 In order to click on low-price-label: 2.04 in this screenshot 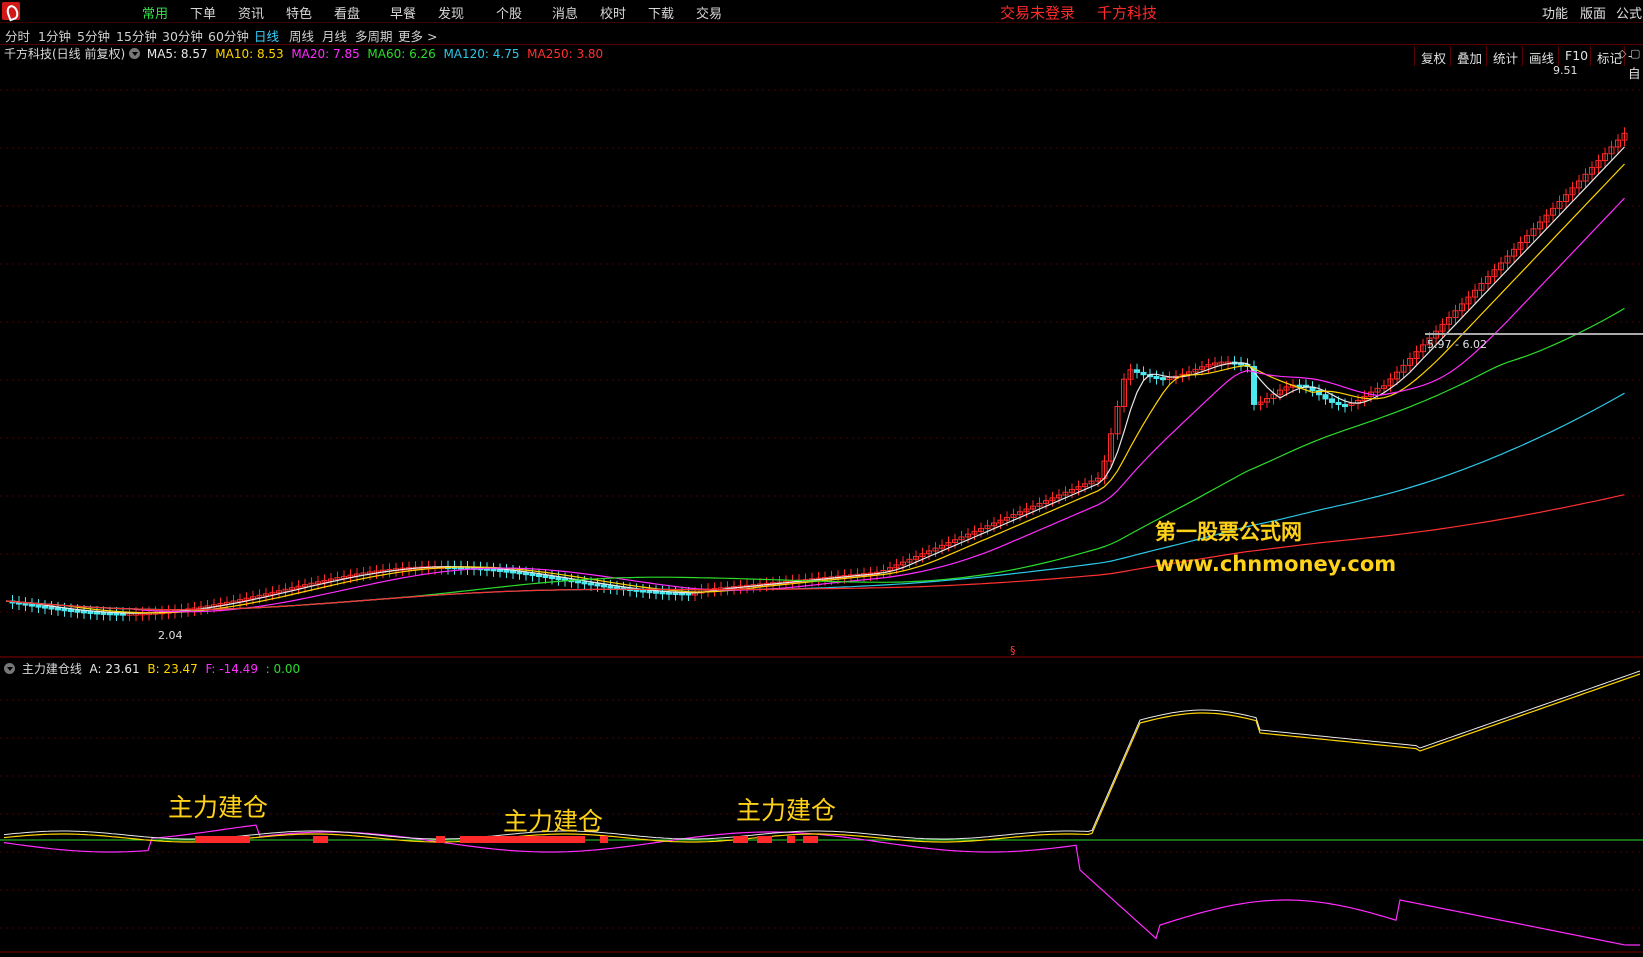, I will do `click(170, 635)`.